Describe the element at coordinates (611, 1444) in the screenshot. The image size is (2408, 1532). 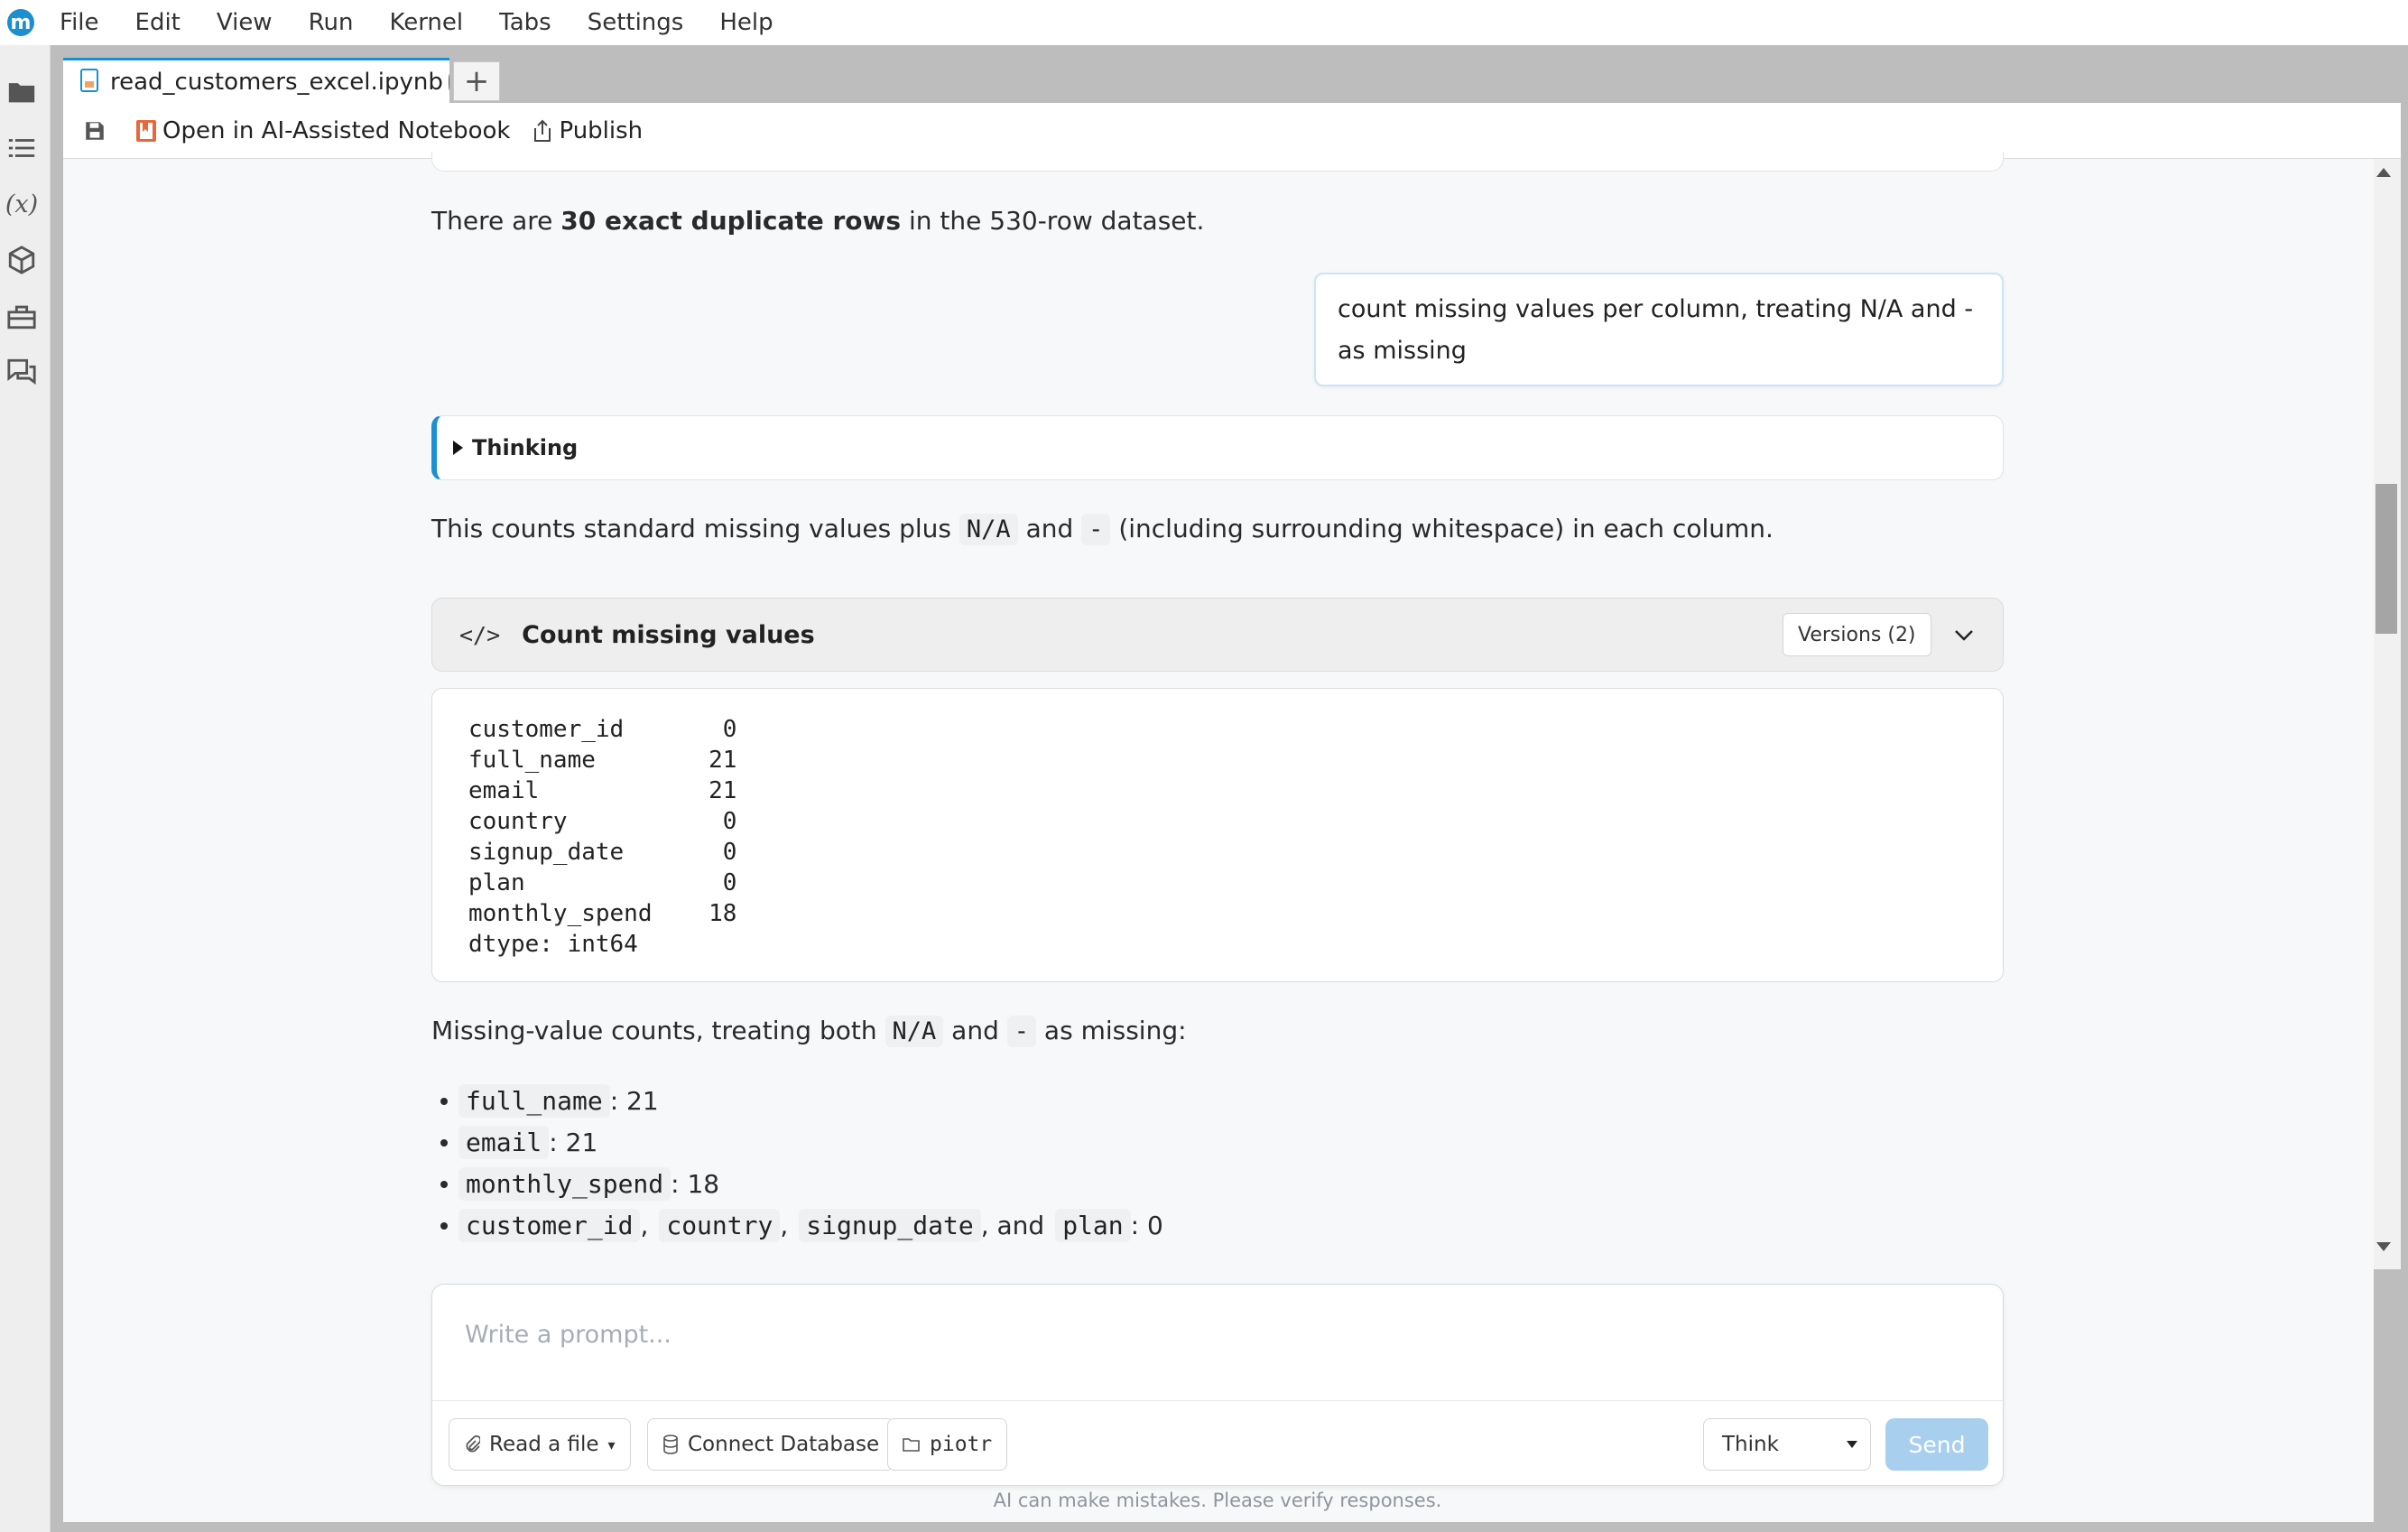
I see `caret-down-icon: ▾` at that location.